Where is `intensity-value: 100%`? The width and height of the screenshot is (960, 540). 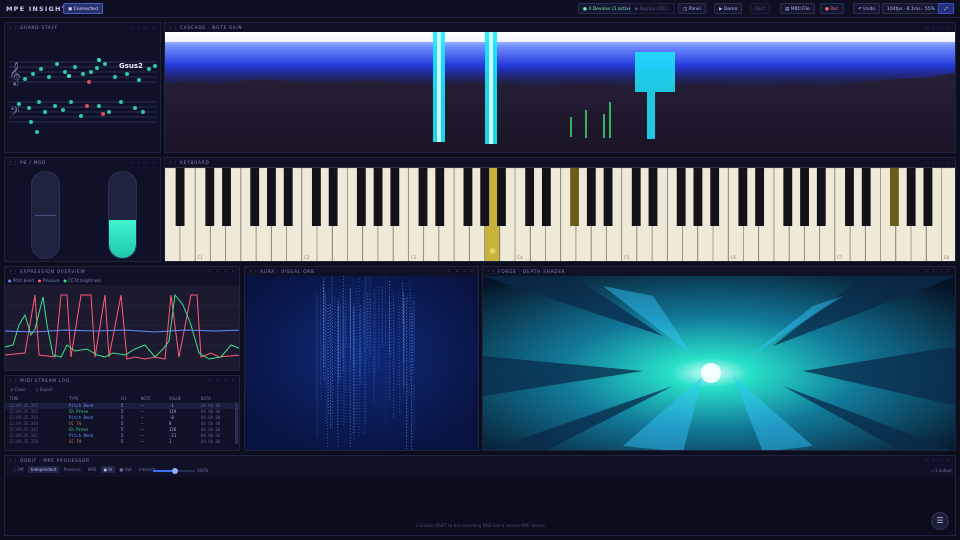
intensity-value: 100% is located at coordinates (203, 470).